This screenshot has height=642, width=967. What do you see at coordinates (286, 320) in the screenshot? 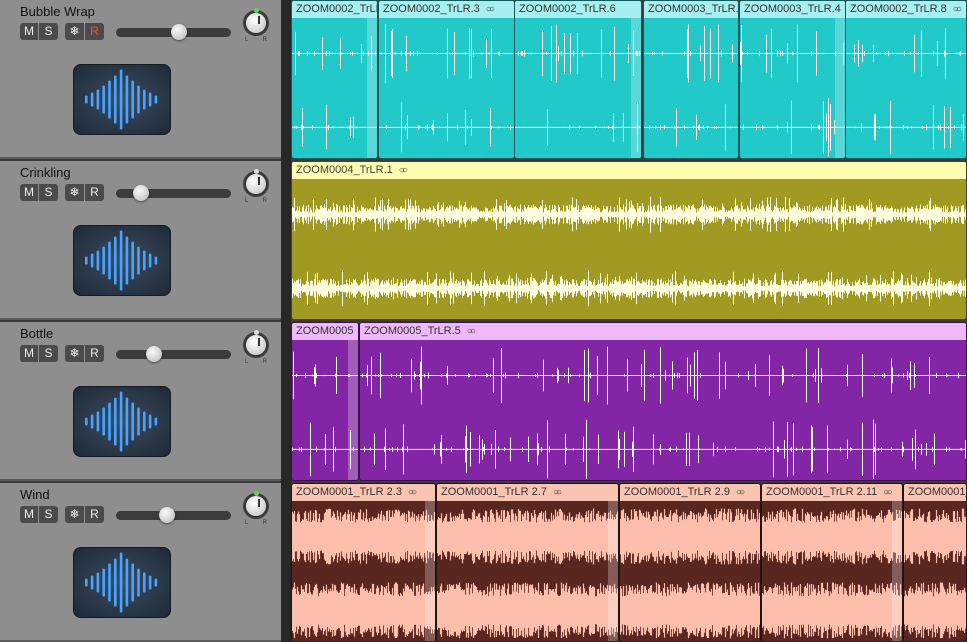
I see `track-divider` at bounding box center [286, 320].